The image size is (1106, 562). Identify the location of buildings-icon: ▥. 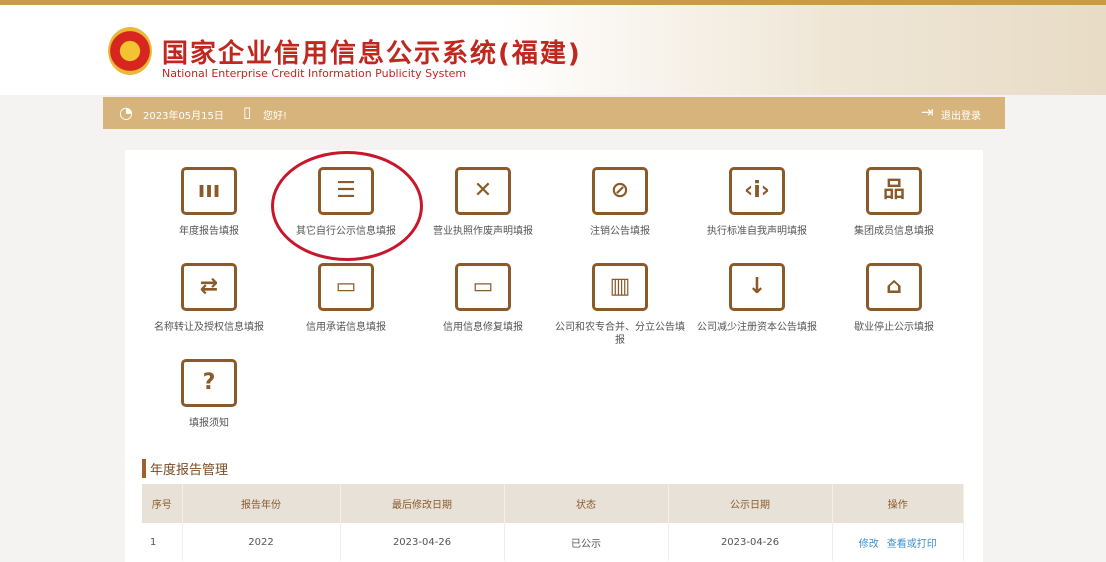
(620, 287).